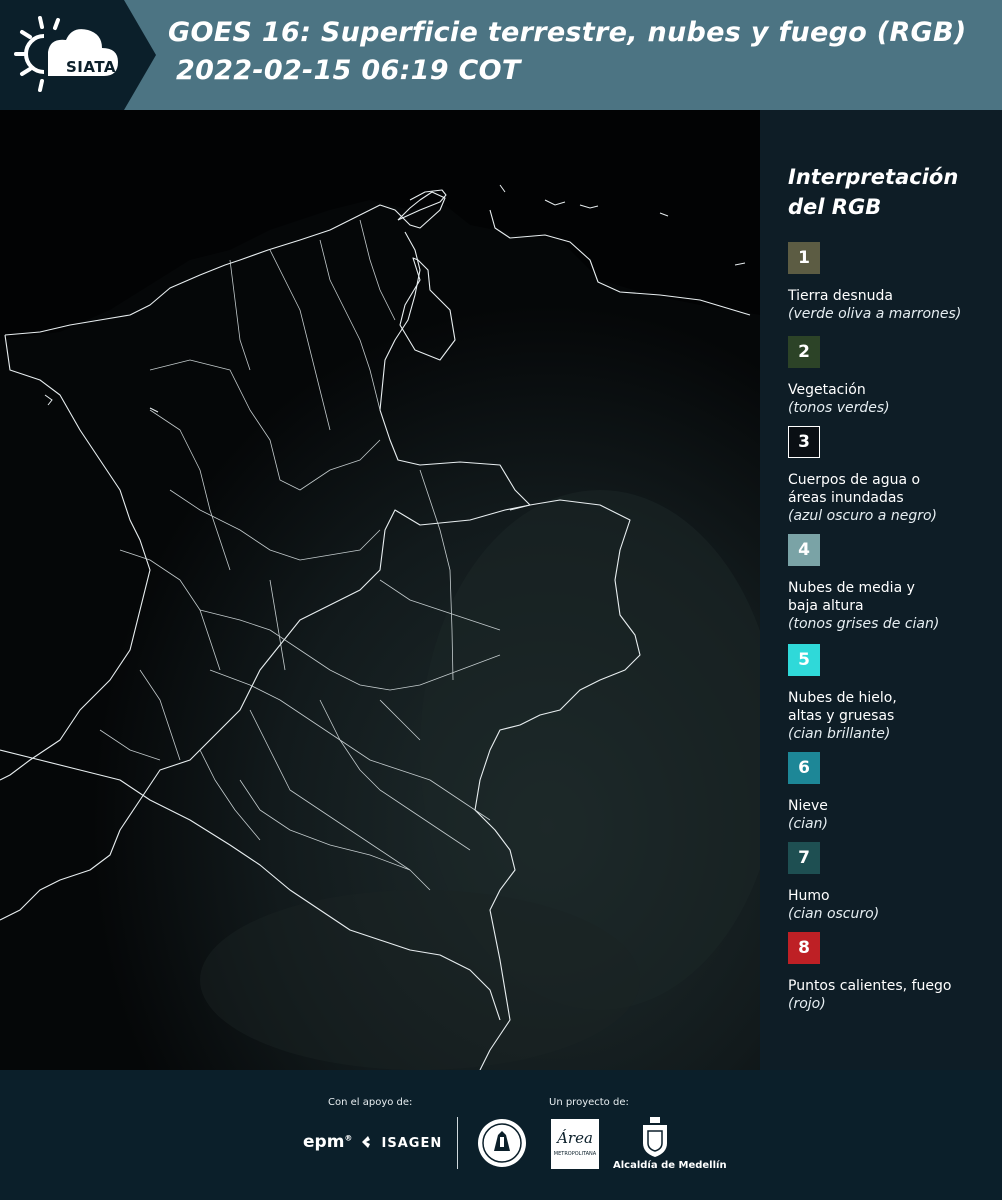  What do you see at coordinates (804, 550) in the screenshot?
I see `legend-swatch: 4` at bounding box center [804, 550].